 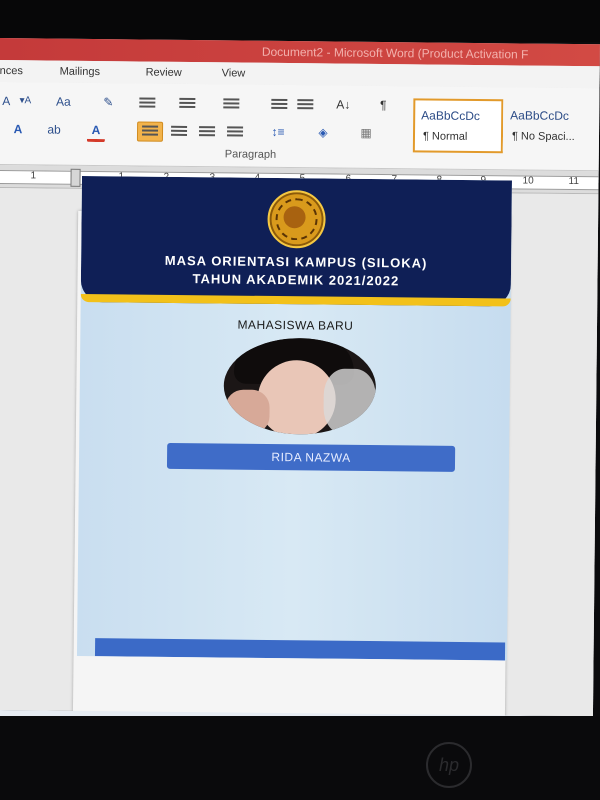 I want to click on ruler-number: 11, so click(x=573, y=181).